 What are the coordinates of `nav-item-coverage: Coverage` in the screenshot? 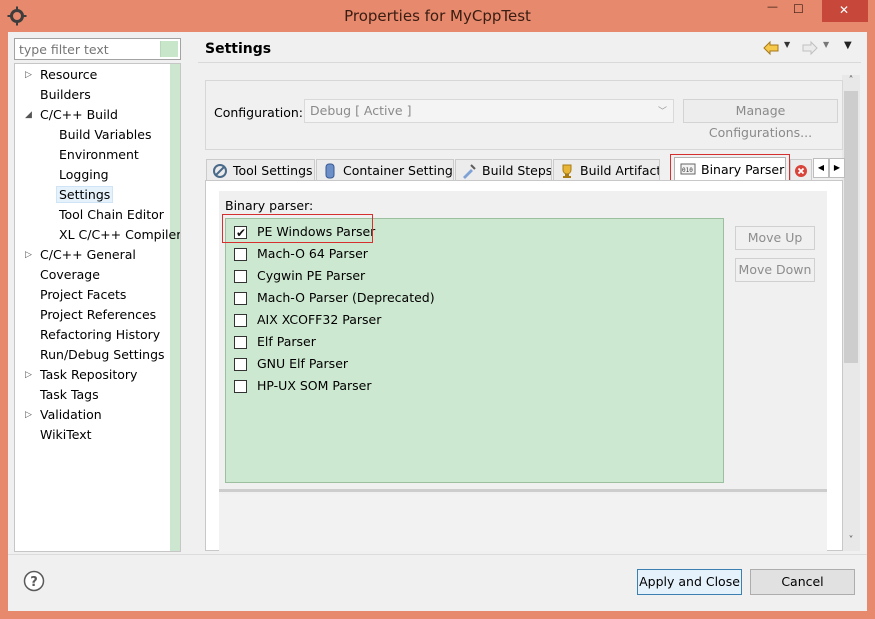 It's located at (70, 275).